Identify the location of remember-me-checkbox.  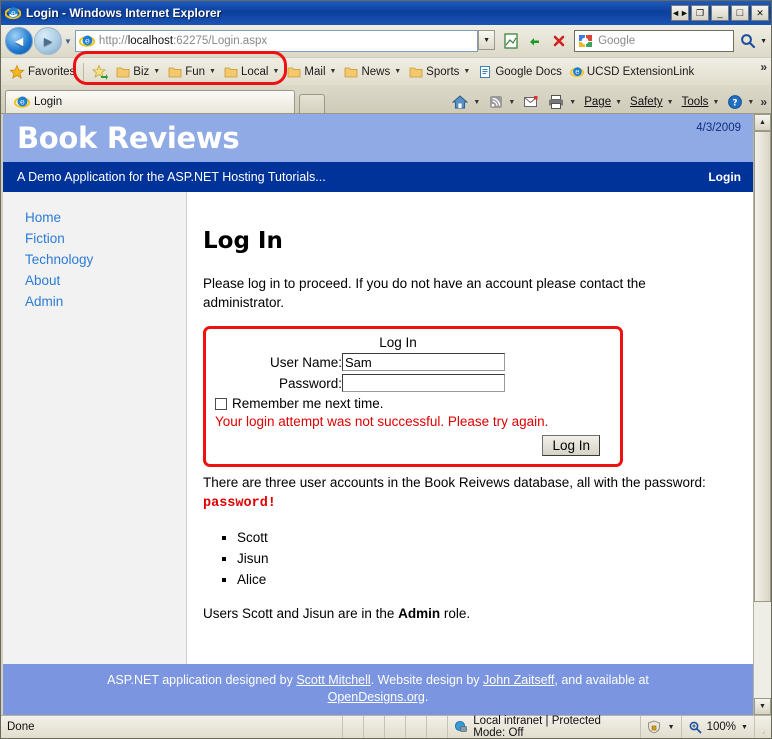
(221, 403).